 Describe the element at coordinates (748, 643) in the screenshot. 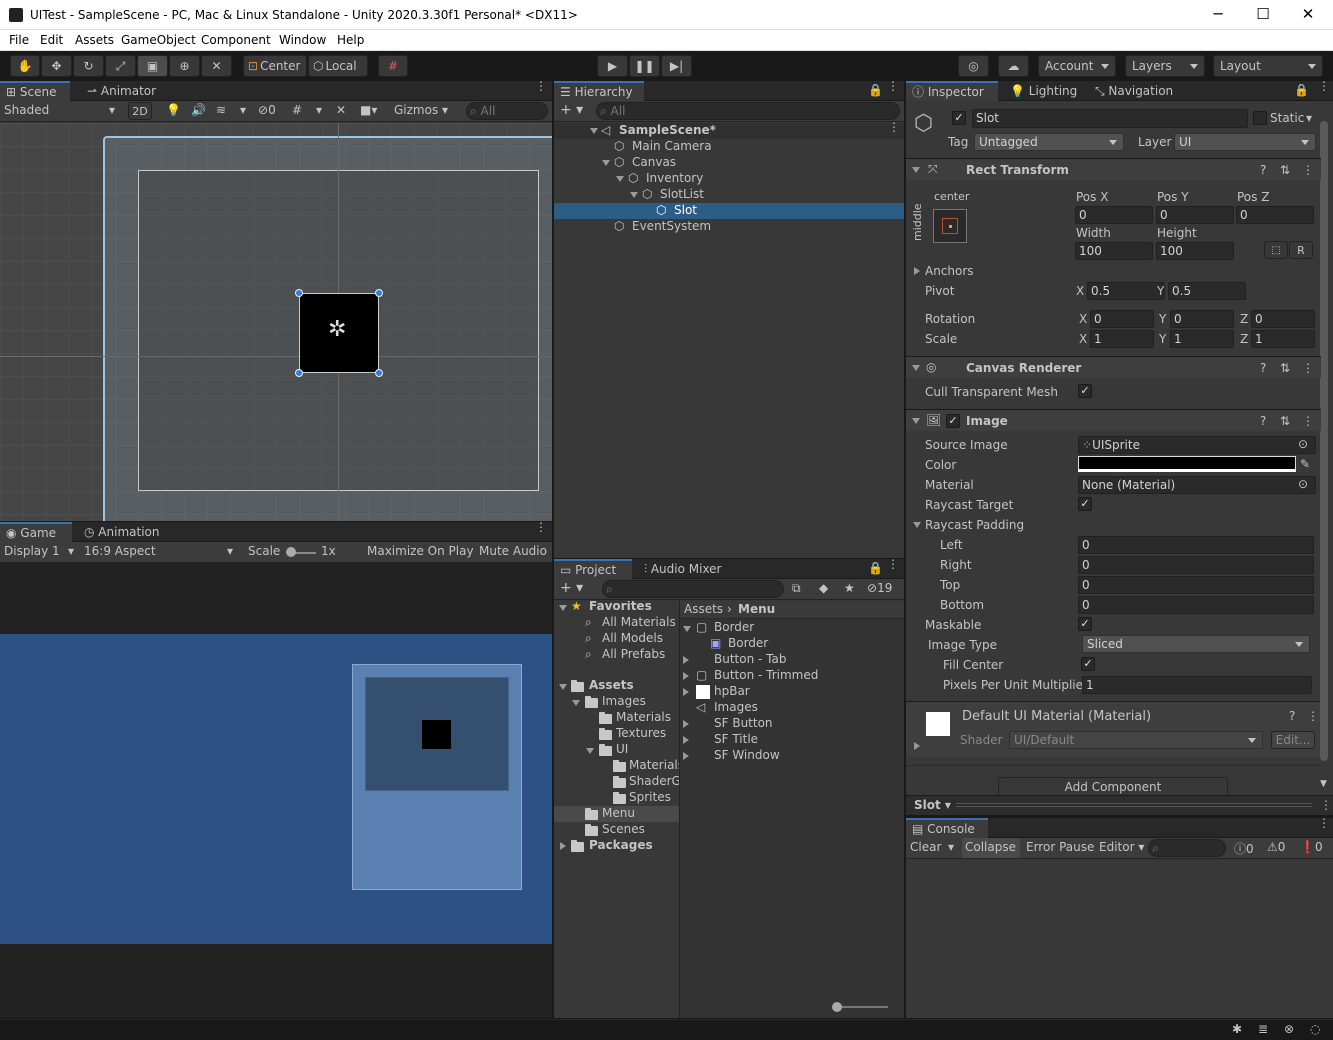

I see `asset-item: Border` at that location.